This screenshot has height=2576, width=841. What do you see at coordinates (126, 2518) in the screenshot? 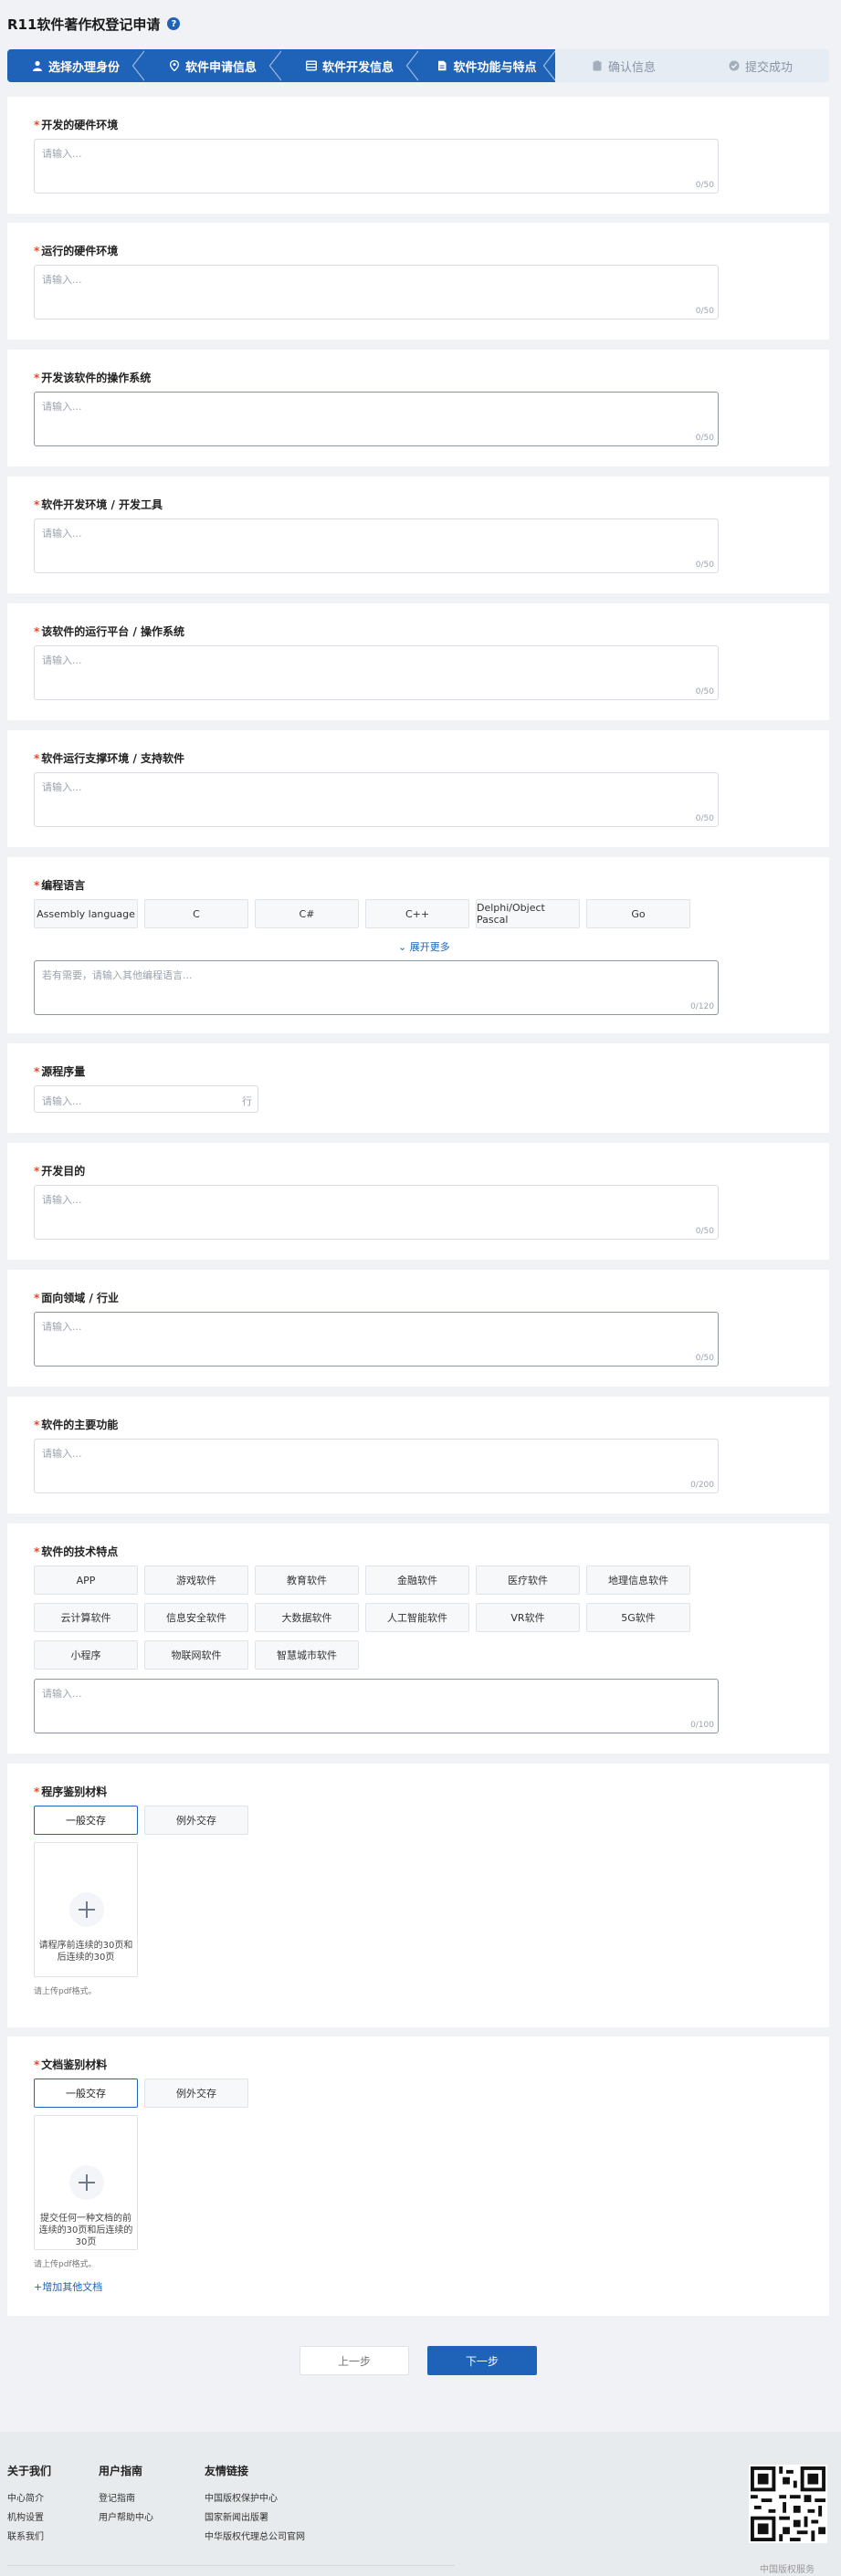
I see `footer-link: 用户帮助中心` at bounding box center [126, 2518].